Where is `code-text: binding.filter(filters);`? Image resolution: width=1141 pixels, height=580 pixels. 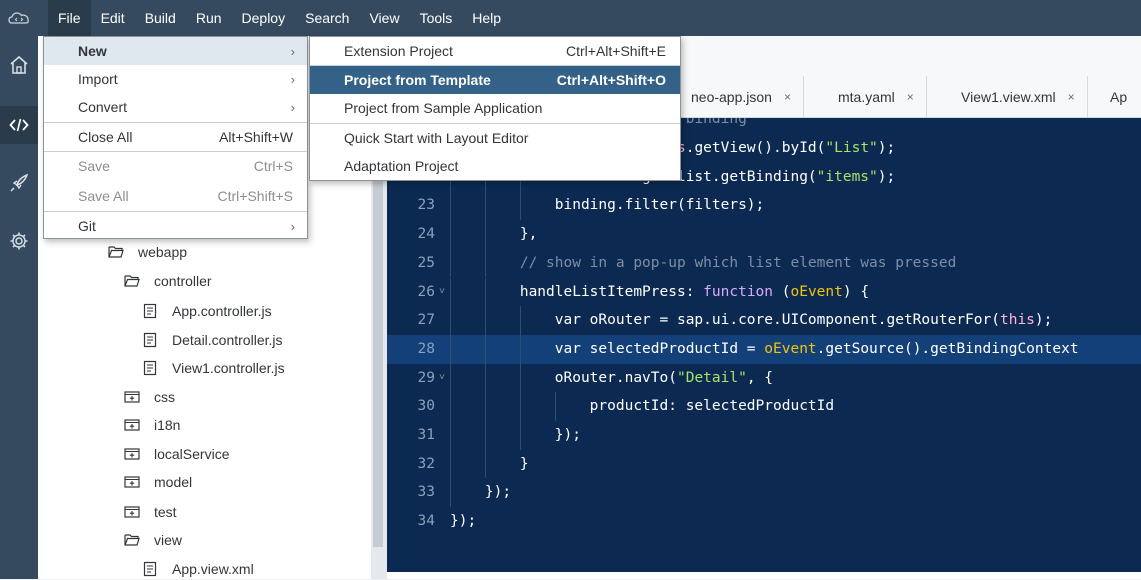
code-text: binding.filter(filters); is located at coordinates (607, 205).